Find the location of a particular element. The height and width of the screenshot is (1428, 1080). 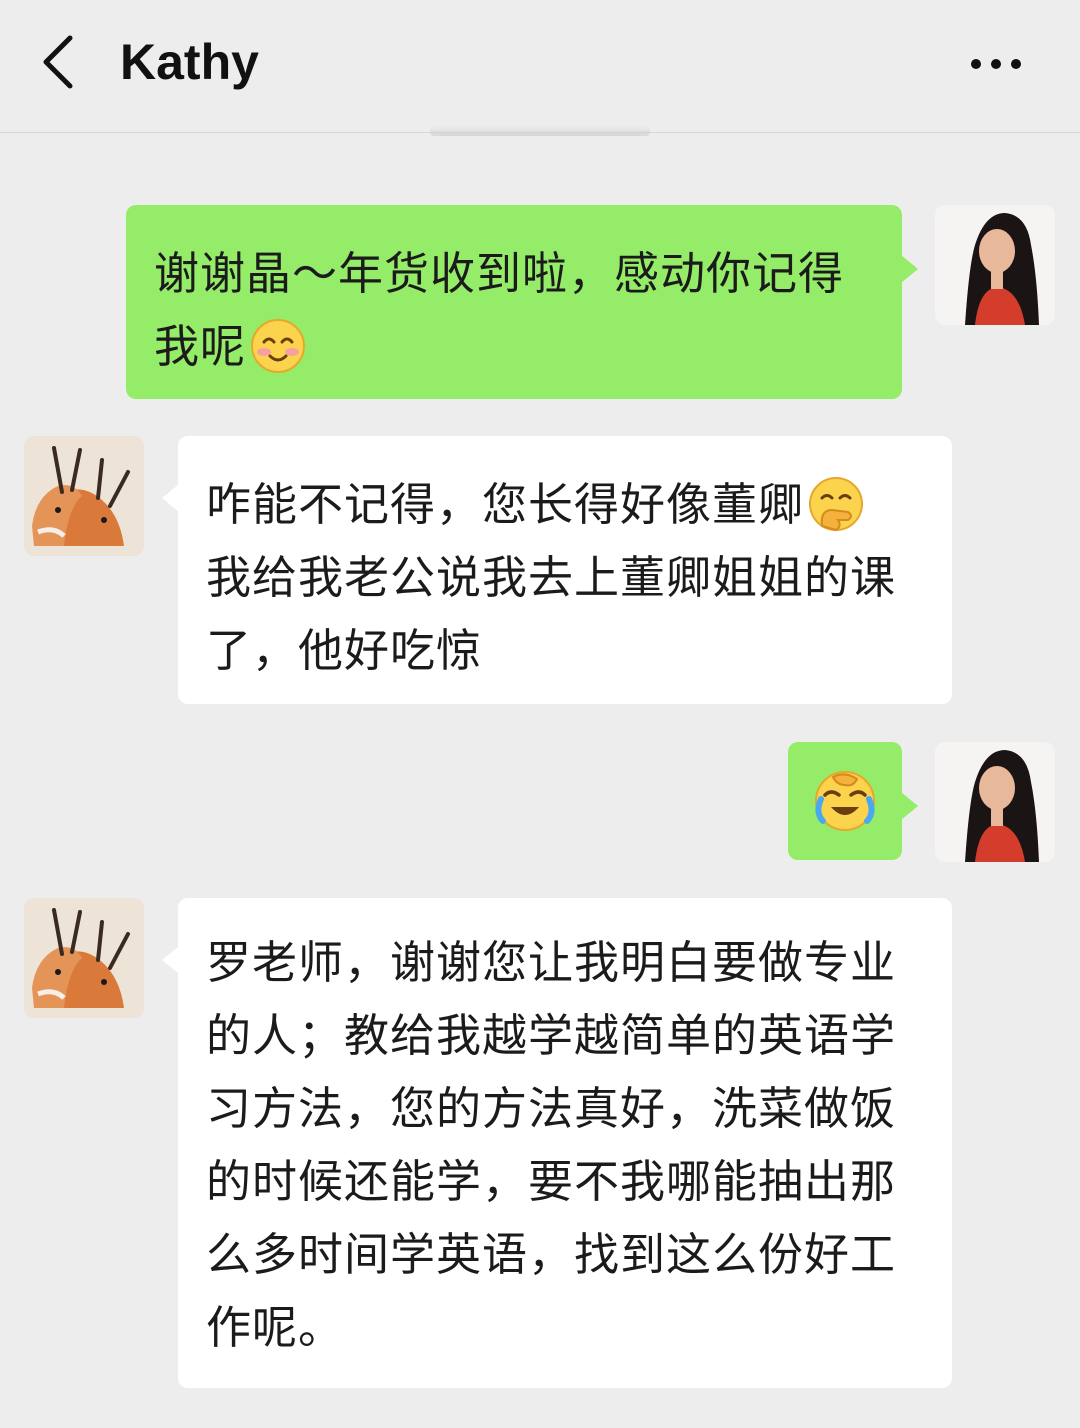

hand-over-mouth-emoji is located at coordinates (836, 504).